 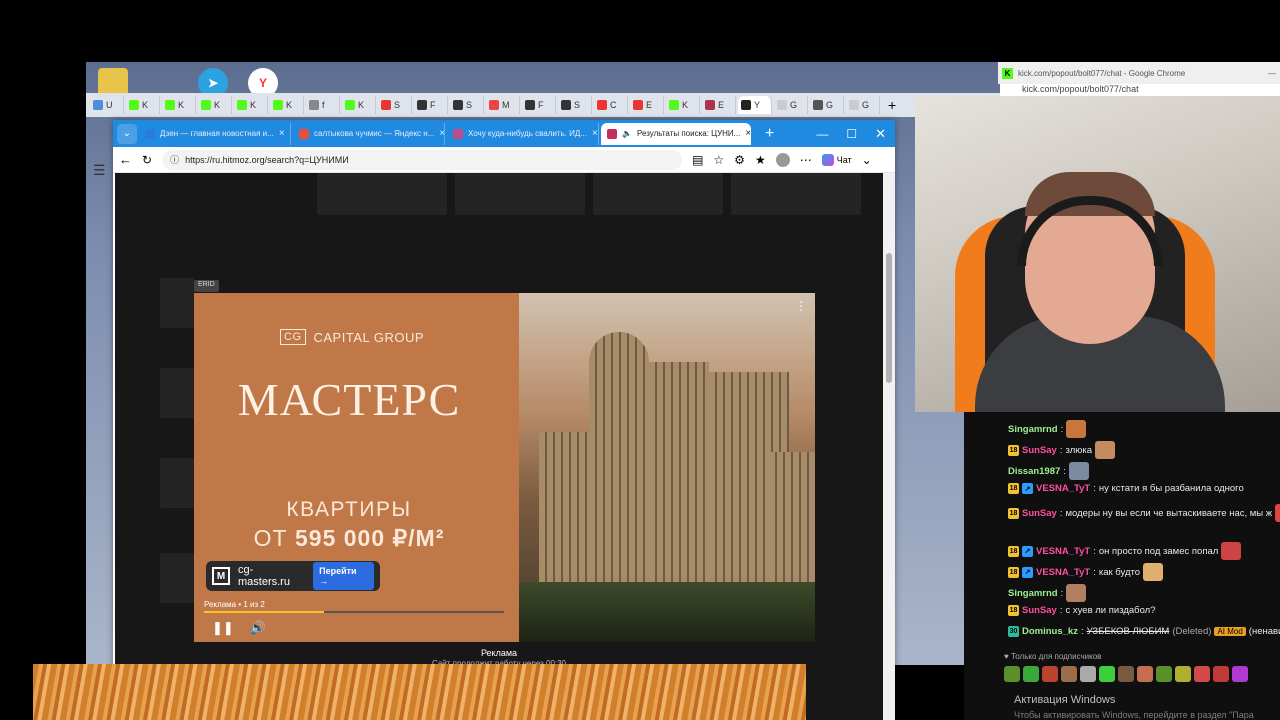 What do you see at coordinates (258, 628) in the screenshot?
I see `volume-icon: 🔊` at bounding box center [258, 628].